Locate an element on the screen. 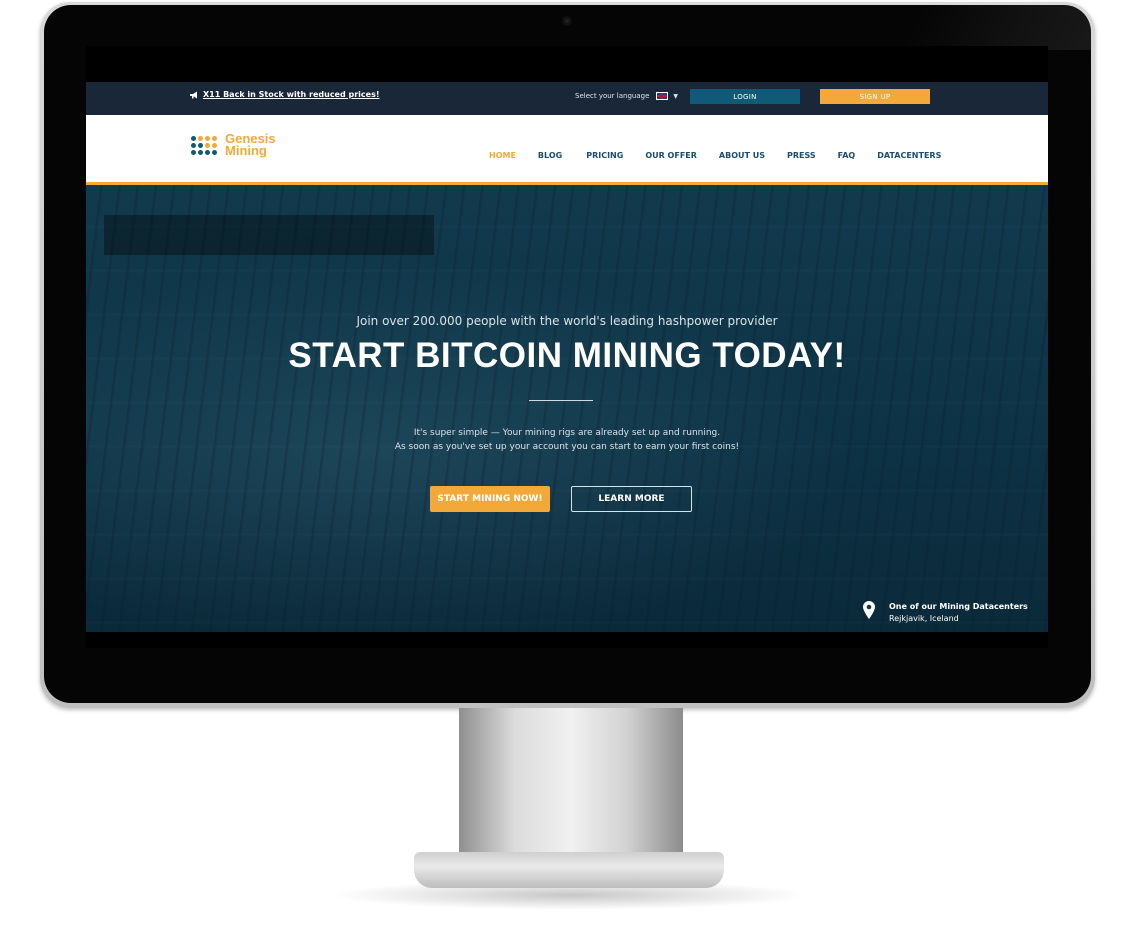 The height and width of the screenshot is (927, 1135). logo-text: Genesis Mining is located at coordinates (250, 145).